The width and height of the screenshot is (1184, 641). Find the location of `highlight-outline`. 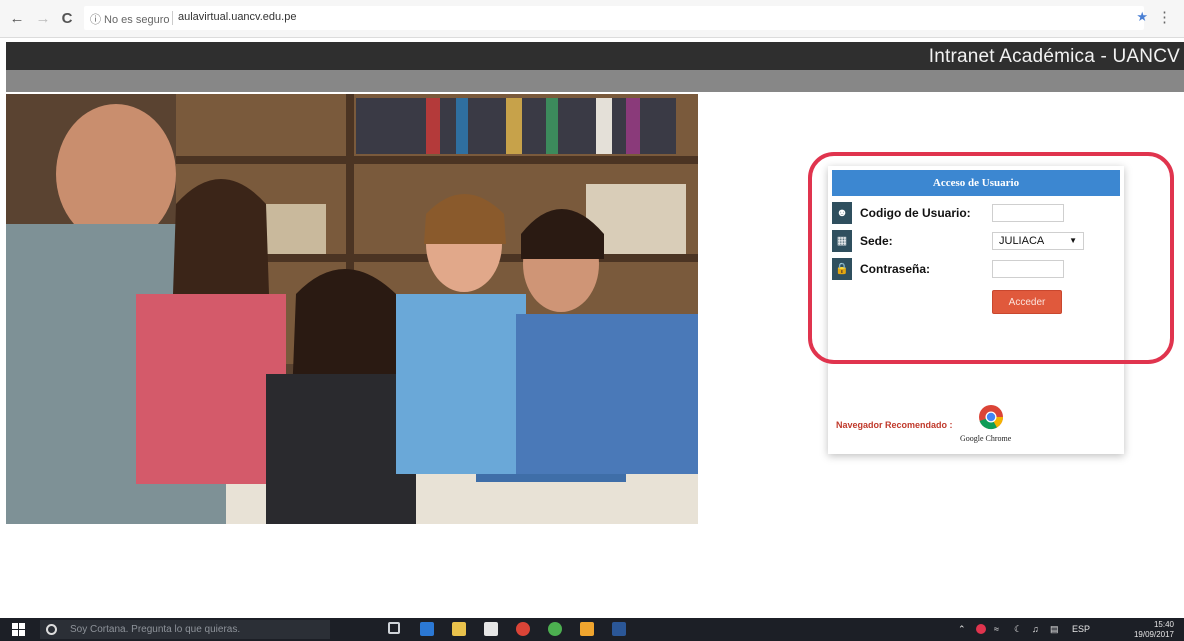

highlight-outline is located at coordinates (991, 258).